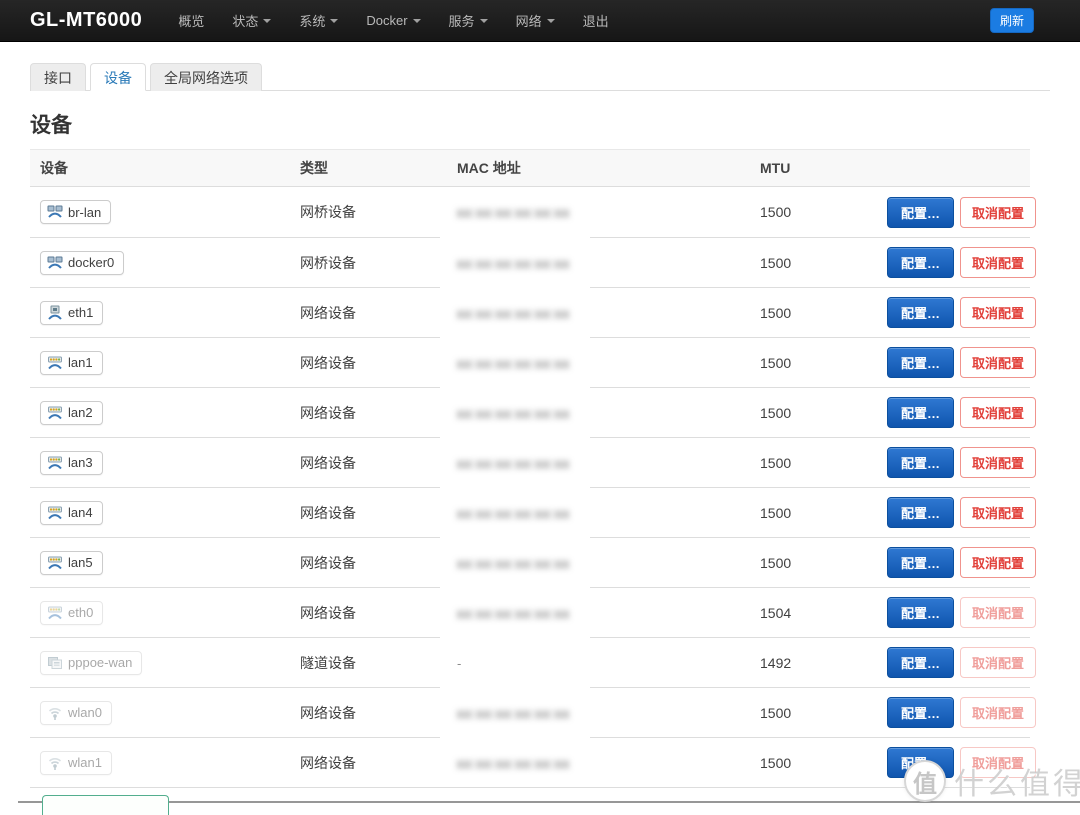  I want to click on nav-item-logout: 退出, so click(596, 20).